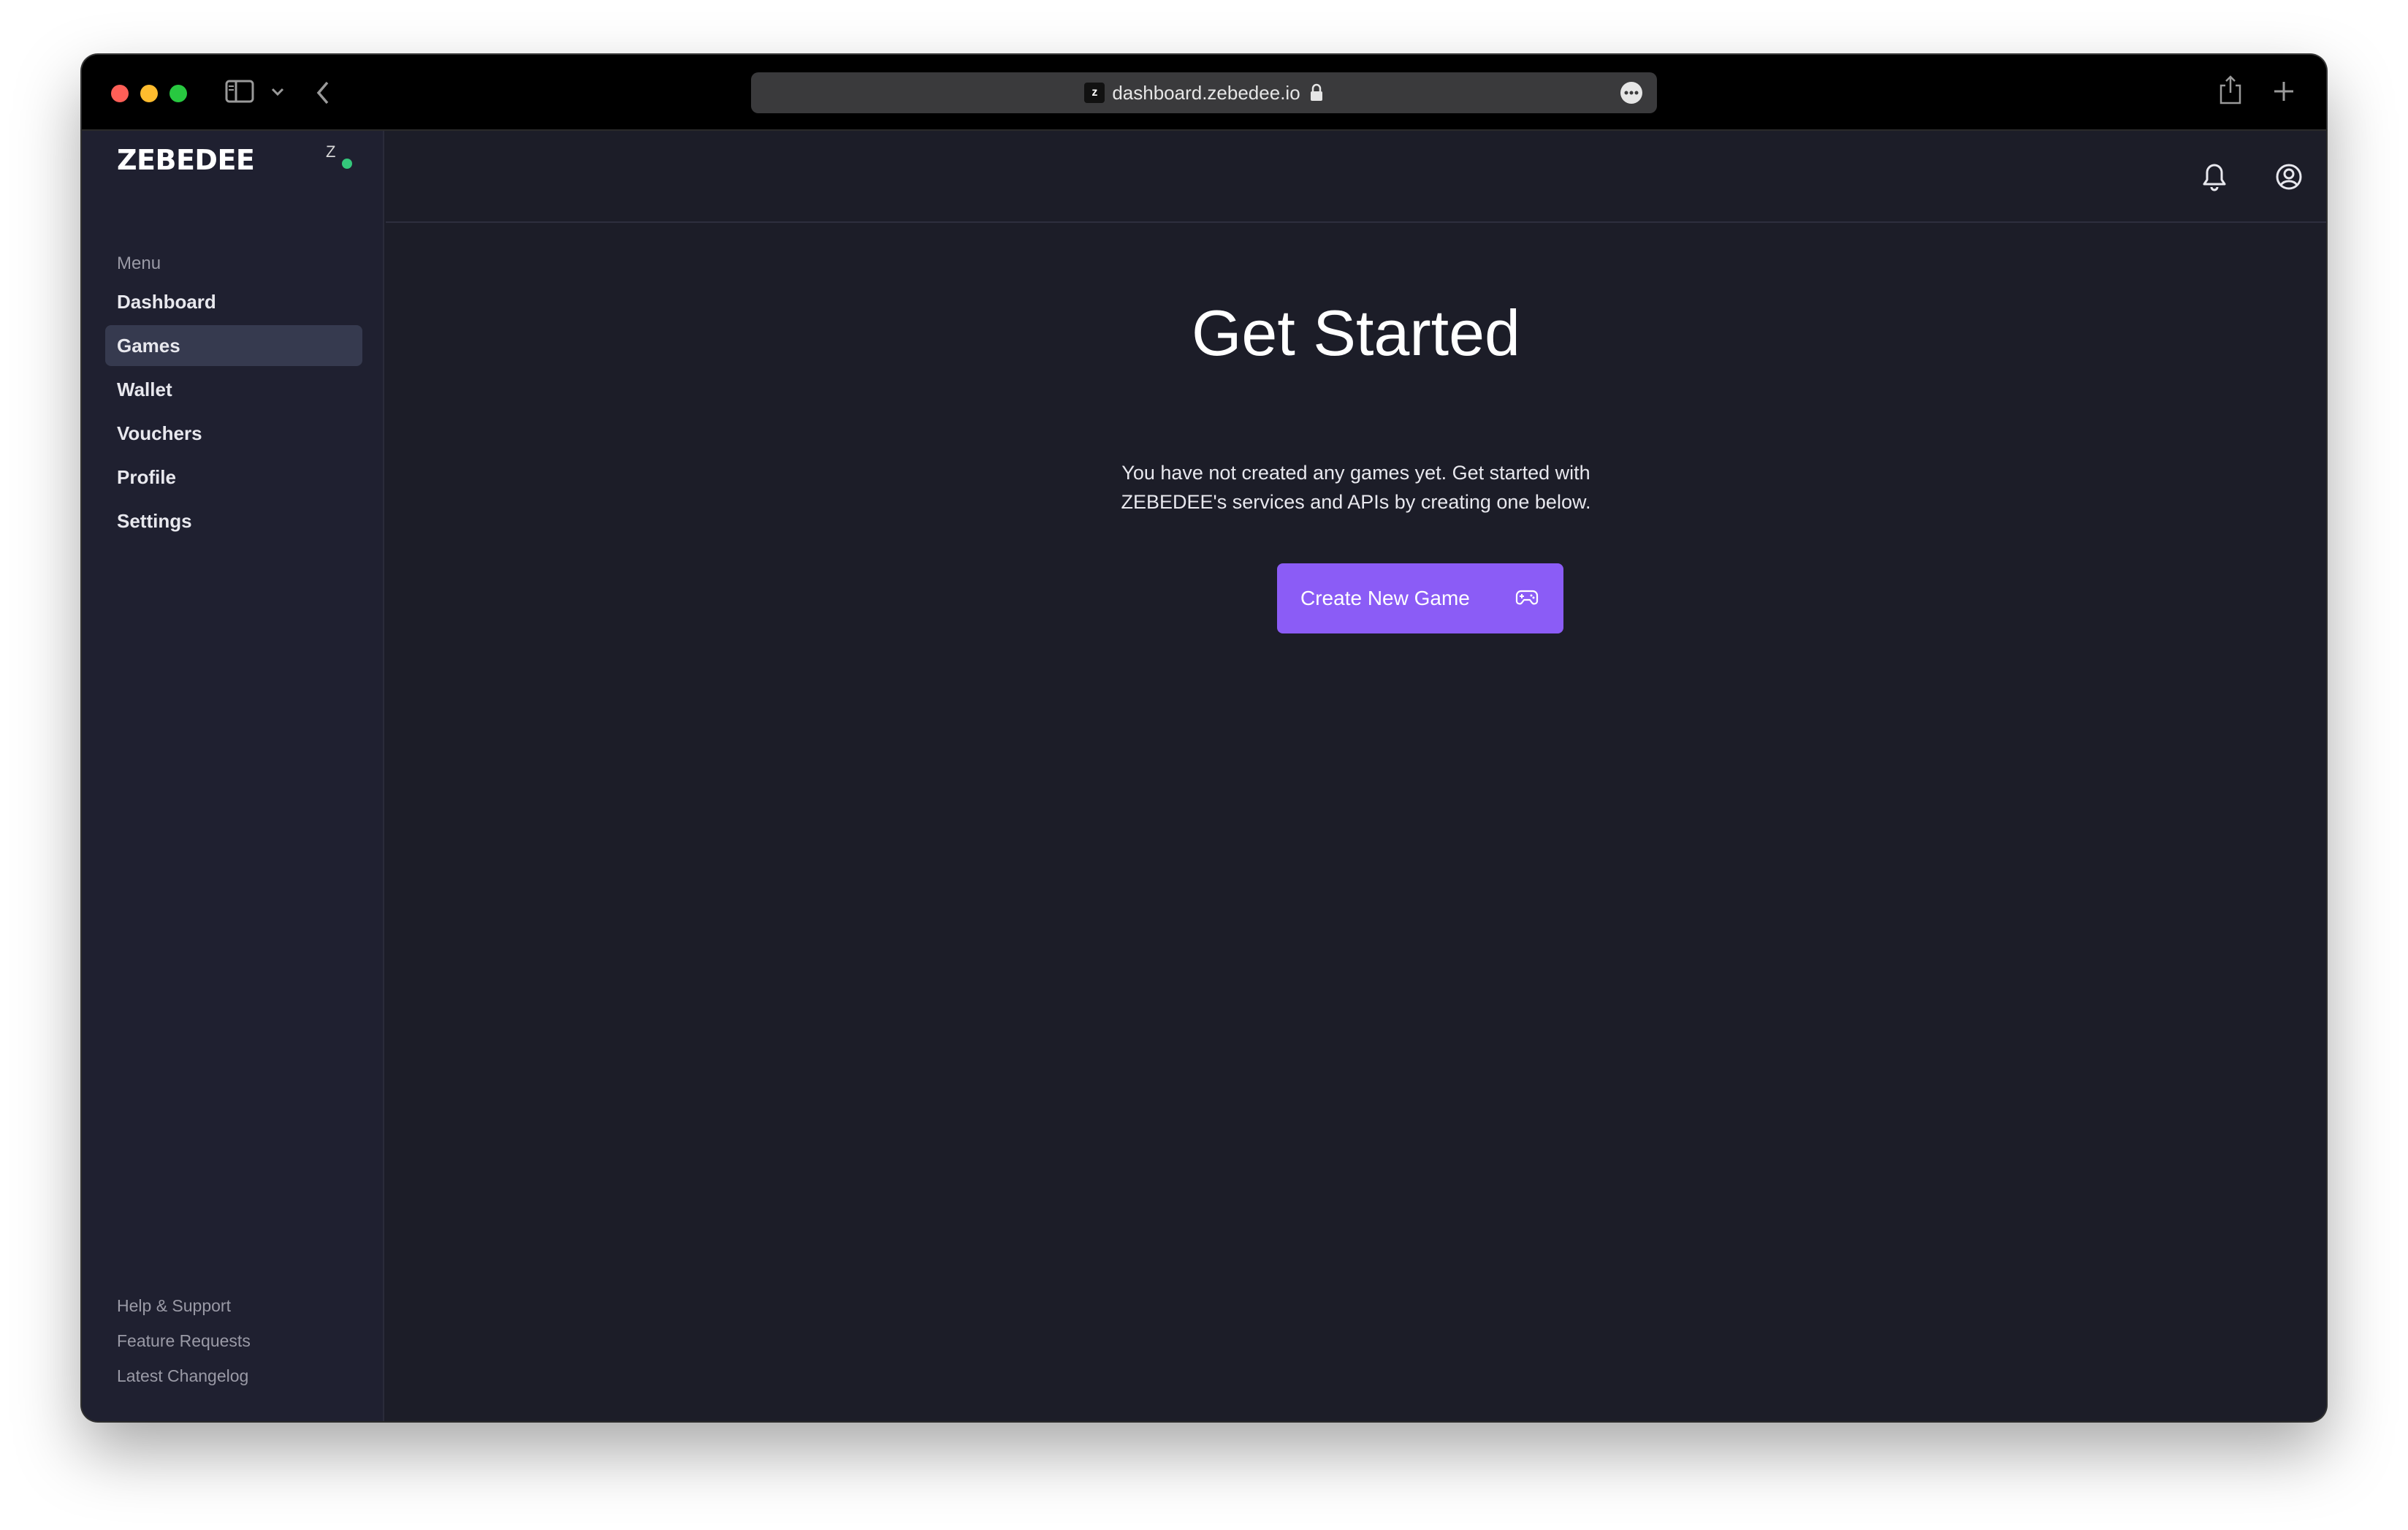 The image size is (2408, 1530). Describe the element at coordinates (234, 345) in the screenshot. I see `sidebar-item-games: Games` at that location.